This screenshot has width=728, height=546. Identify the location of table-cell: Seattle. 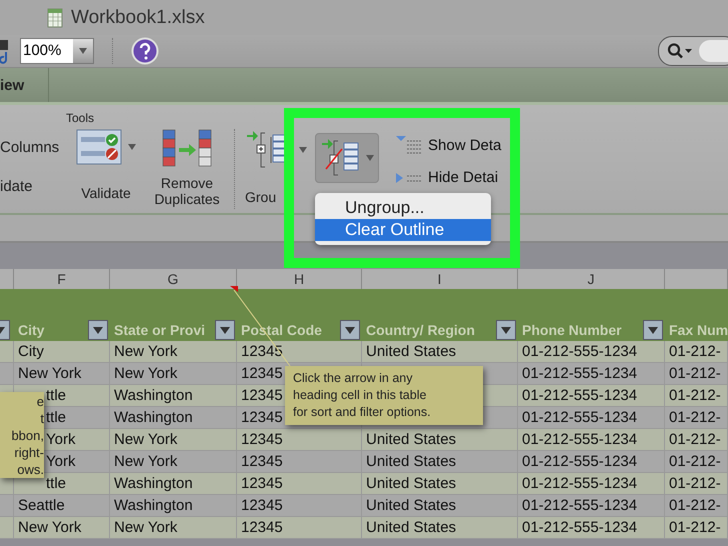
(41, 505).